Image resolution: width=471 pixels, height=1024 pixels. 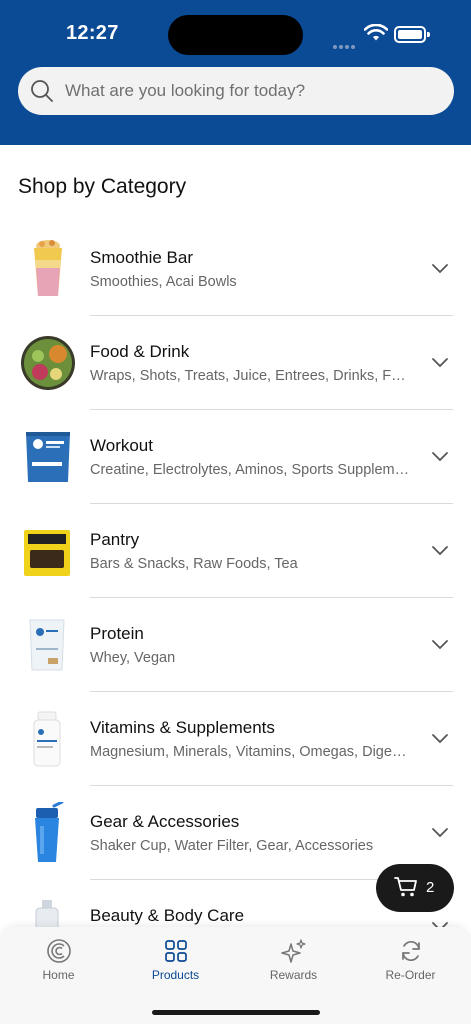 What do you see at coordinates (163, 282) in the screenshot?
I see `category-subtitle: Smoothies, Acai Bowls` at bounding box center [163, 282].